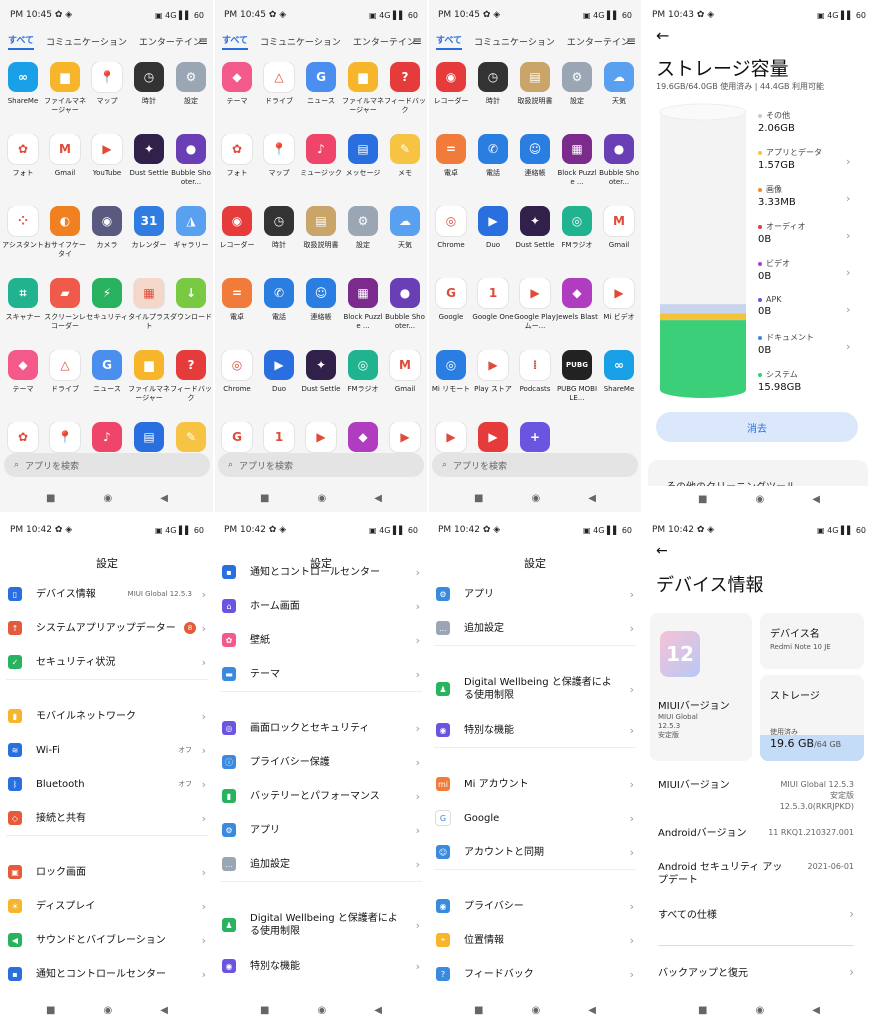 Image resolution: width=876 pixels, height=1024 pixels. I want to click on tab-2: エンターテイン, so click(170, 41).